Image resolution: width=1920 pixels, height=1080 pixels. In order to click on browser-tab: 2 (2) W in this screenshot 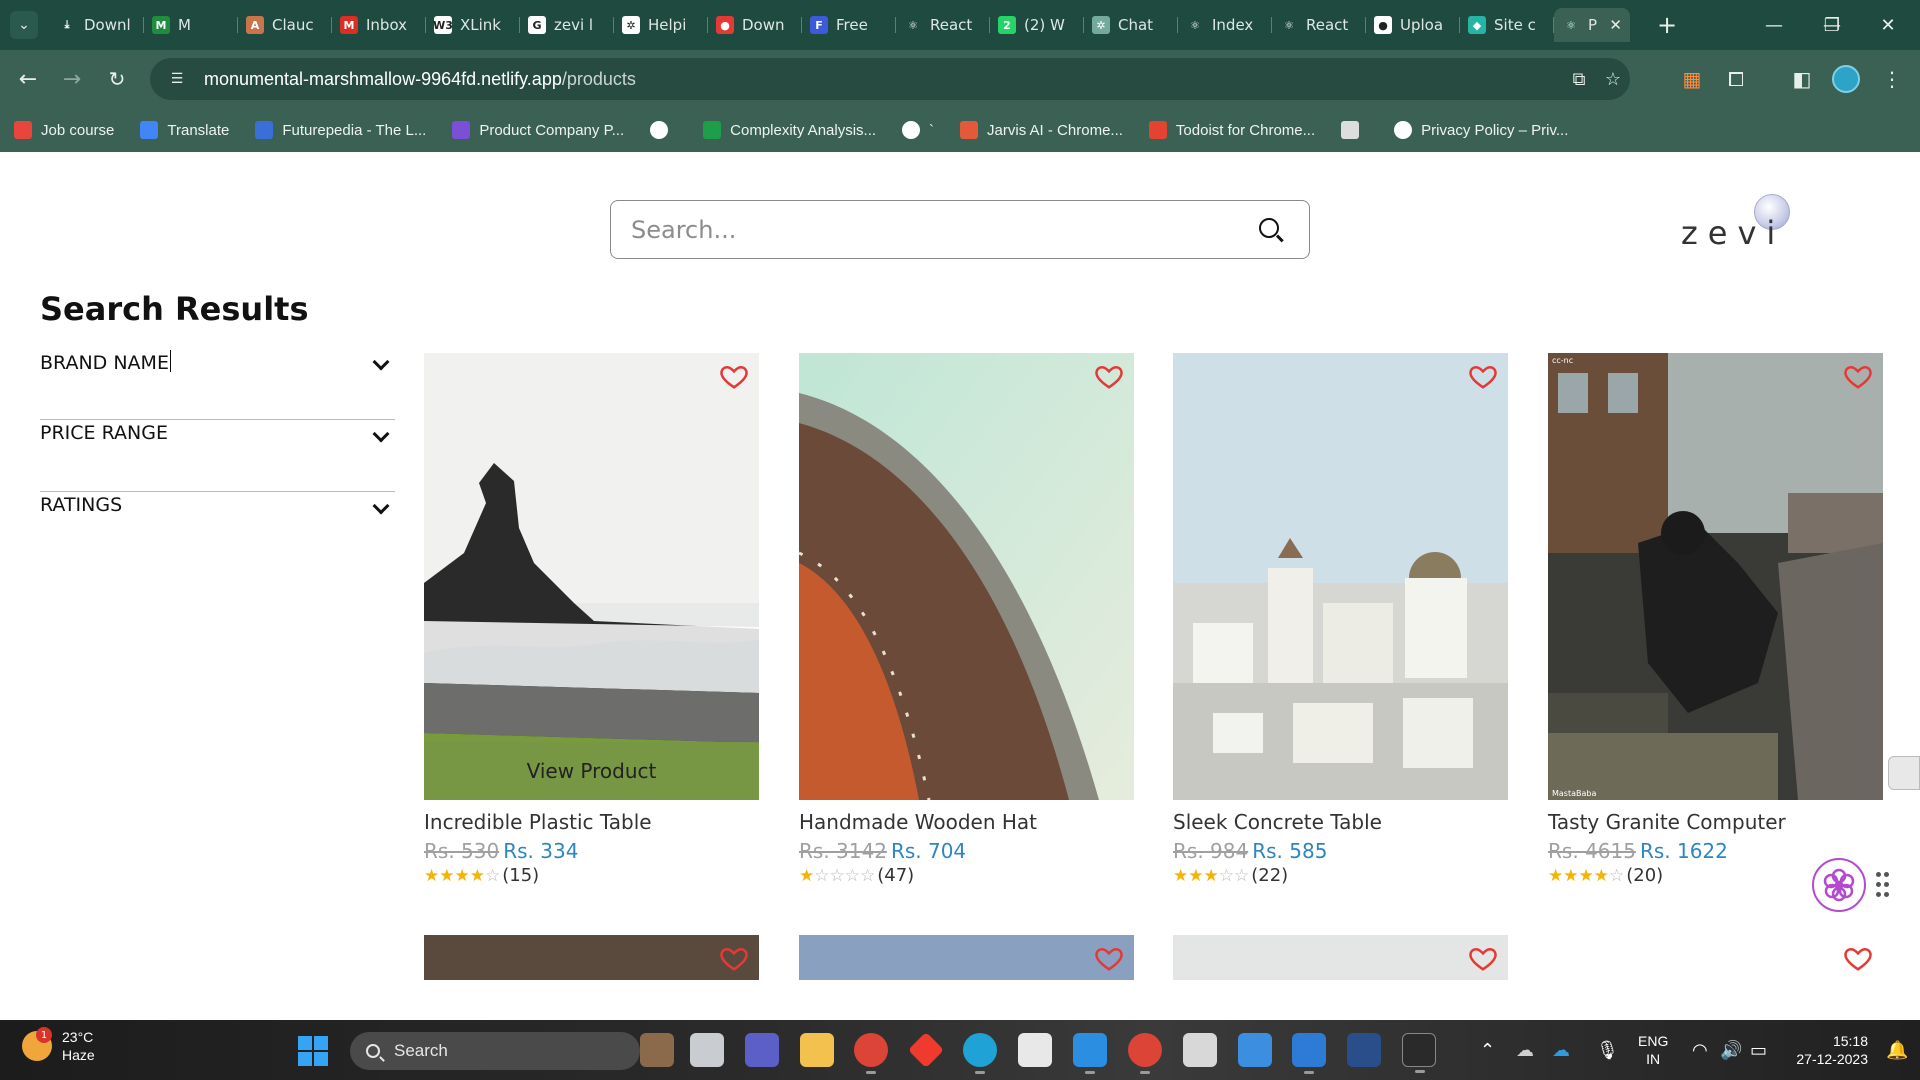, I will do `click(1037, 25)`.